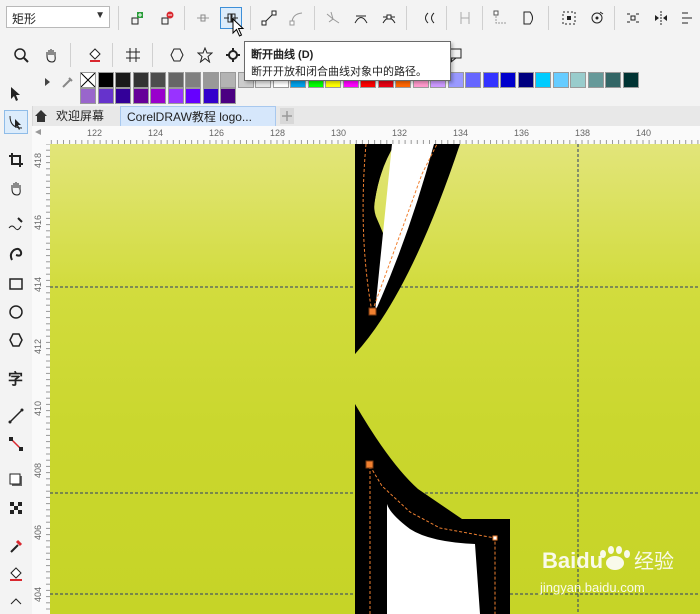 This screenshot has width=700, height=614. I want to click on parallel-dimension-icon, so click(16, 416).